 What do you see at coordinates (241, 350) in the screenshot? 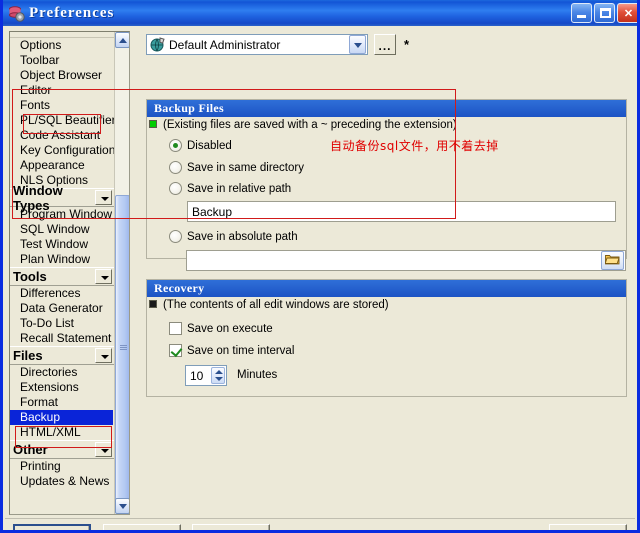
I see `checkbox-save-on-time-interval-label: Save on time interval` at bounding box center [241, 350].